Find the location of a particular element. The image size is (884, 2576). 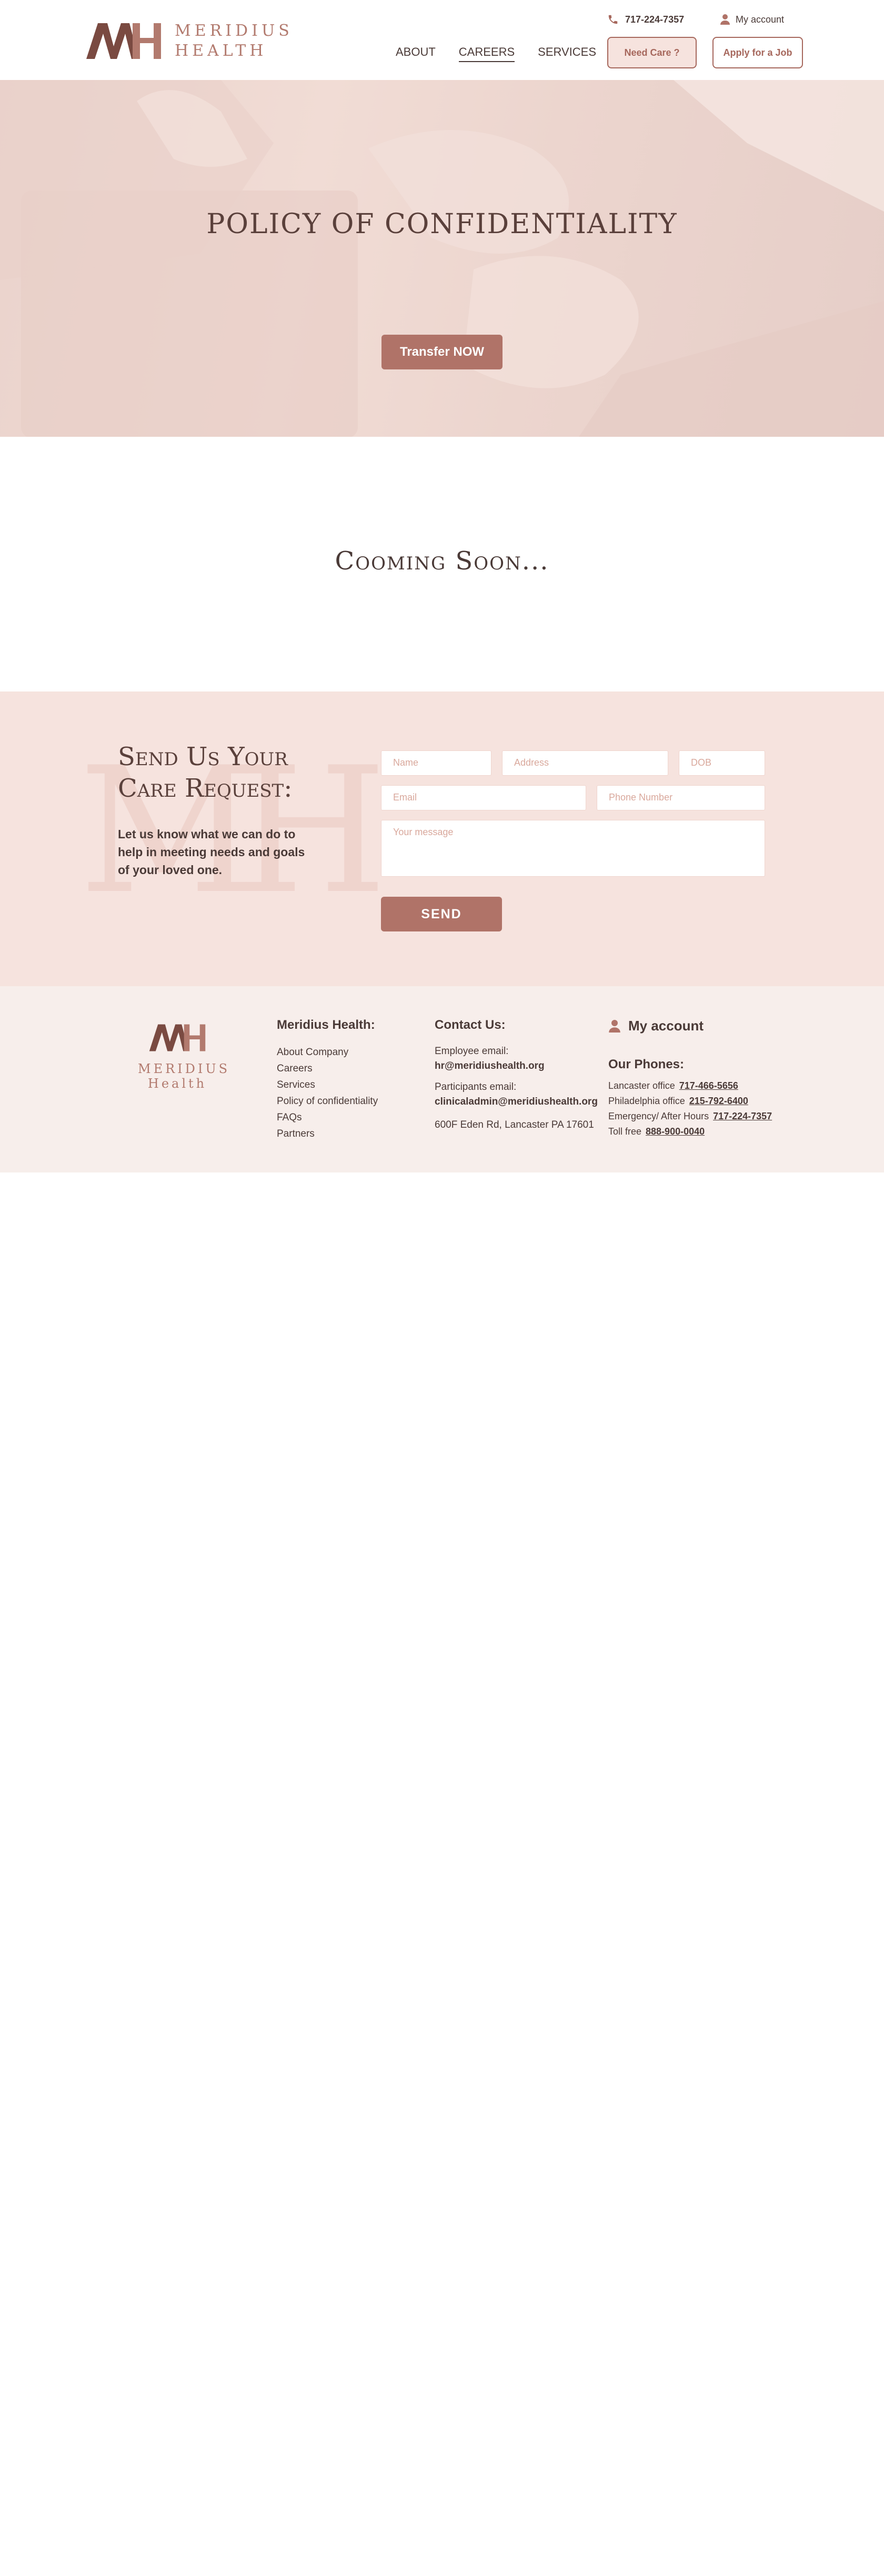

footer-links-title: Meridius Health: is located at coordinates (326, 1025).